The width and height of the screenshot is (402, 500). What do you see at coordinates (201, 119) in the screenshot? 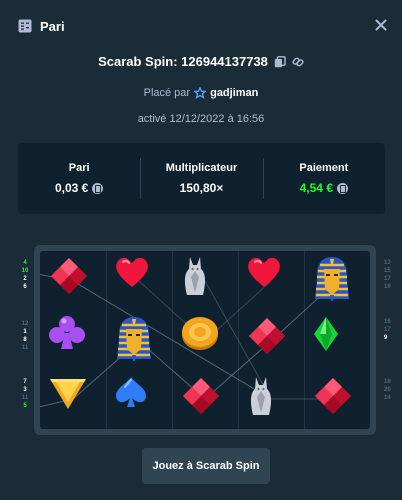
I see `activated-timestamp: activé 12/12/2022 à 16:56` at bounding box center [201, 119].